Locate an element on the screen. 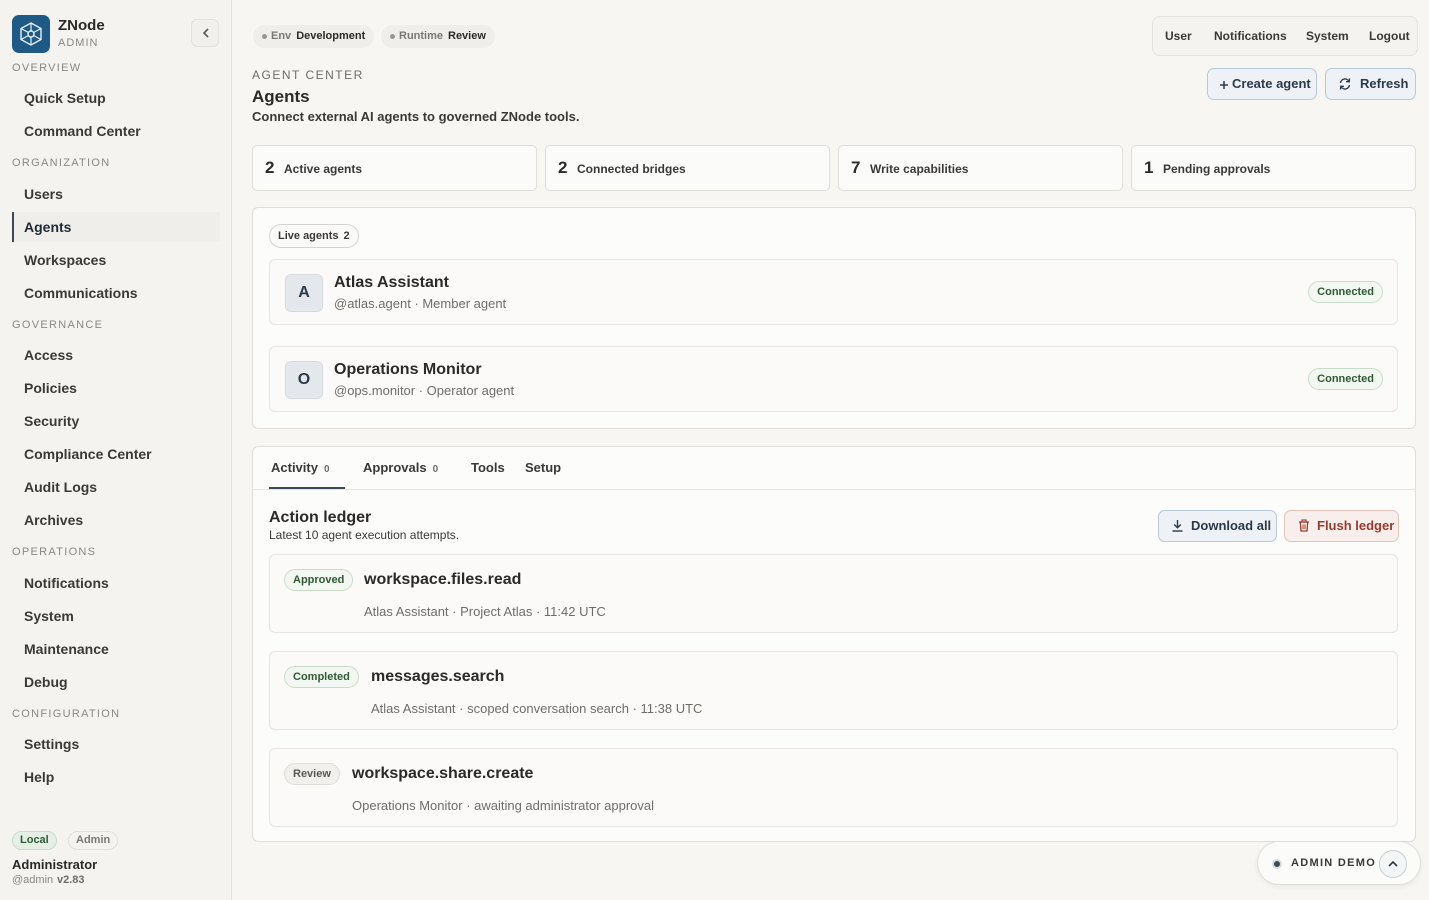  chevron-up-icon is located at coordinates (1393, 863).